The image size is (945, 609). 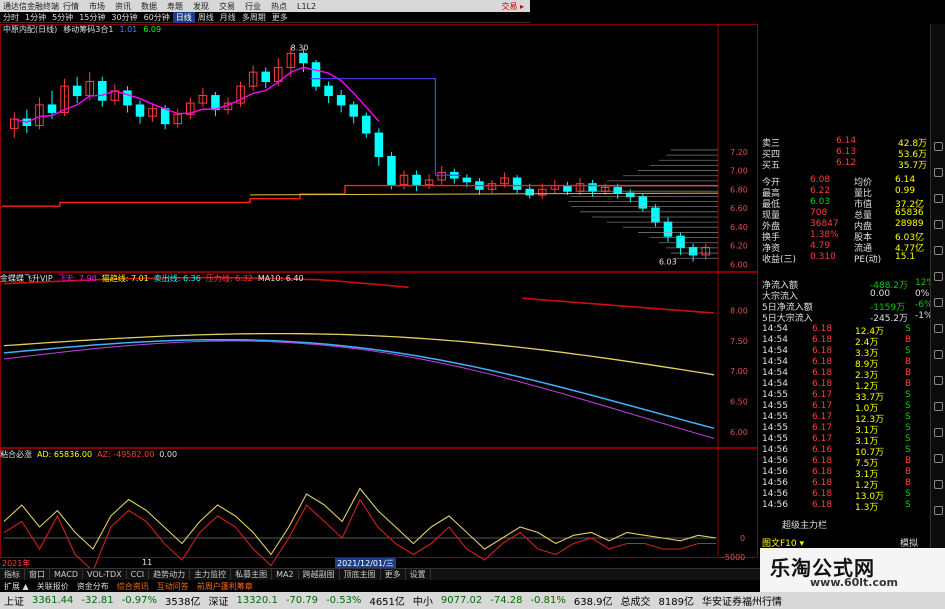 What do you see at coordinates (12, 574) in the screenshot?
I see `tab-indicator: 指标` at bounding box center [12, 574].